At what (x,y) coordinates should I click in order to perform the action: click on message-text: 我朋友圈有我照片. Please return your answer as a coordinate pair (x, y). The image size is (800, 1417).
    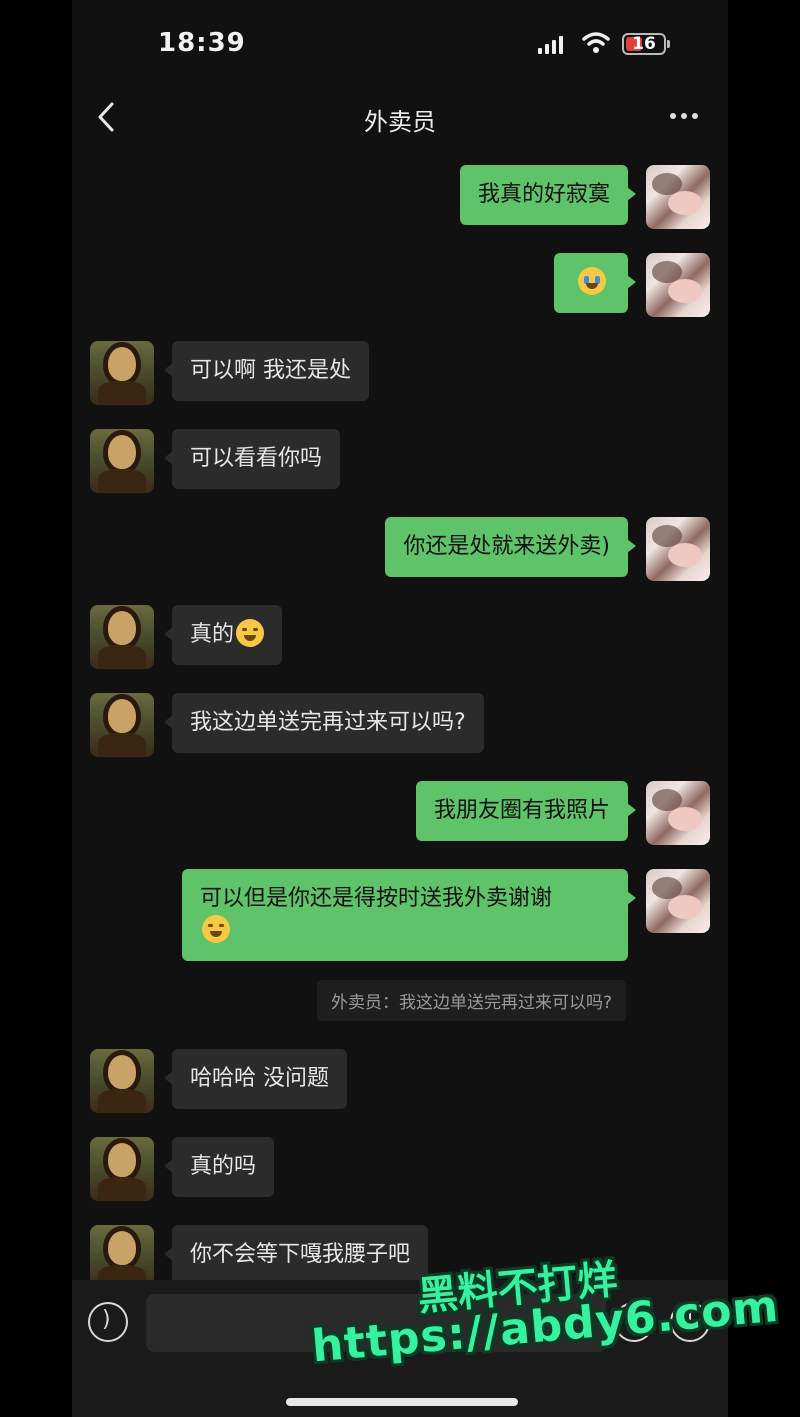
    Looking at the image, I should click on (521, 810).